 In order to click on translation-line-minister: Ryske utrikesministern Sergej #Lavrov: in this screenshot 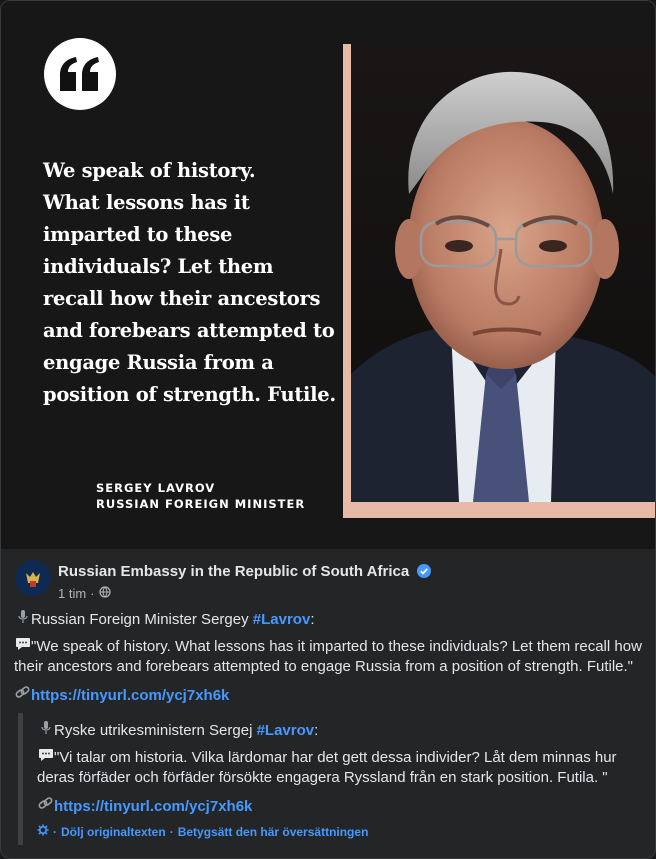, I will do `click(342, 730)`.